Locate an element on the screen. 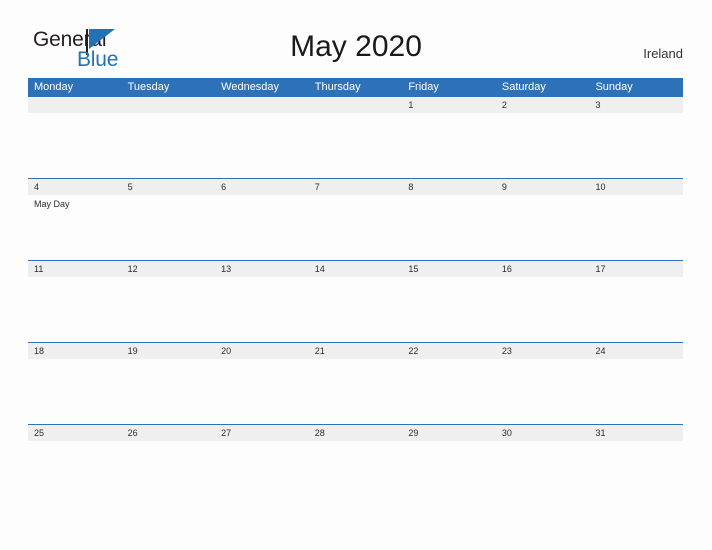 This screenshot has width=712, height=550. day-number: 18 is located at coordinates (75, 351).